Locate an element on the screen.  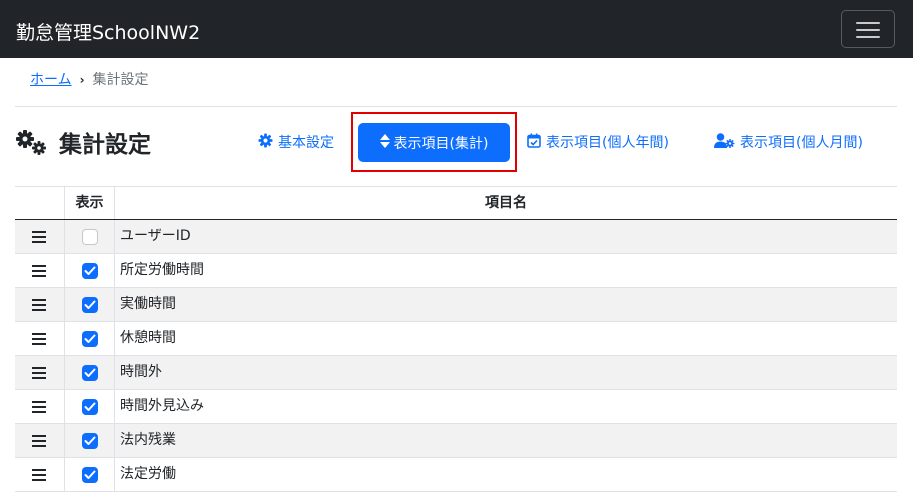
item-name: 法内残業 is located at coordinates (148, 440).